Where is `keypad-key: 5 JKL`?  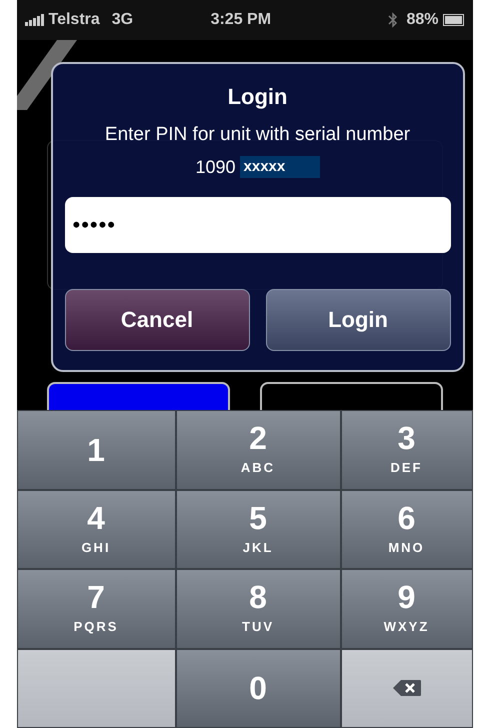 keypad-key: 5 JKL is located at coordinates (258, 529).